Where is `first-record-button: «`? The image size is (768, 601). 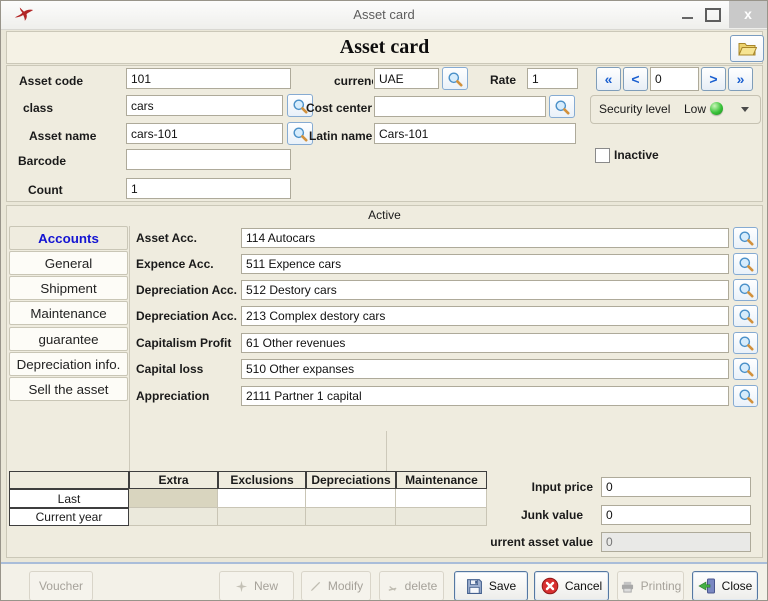
first-record-button: « is located at coordinates (608, 79).